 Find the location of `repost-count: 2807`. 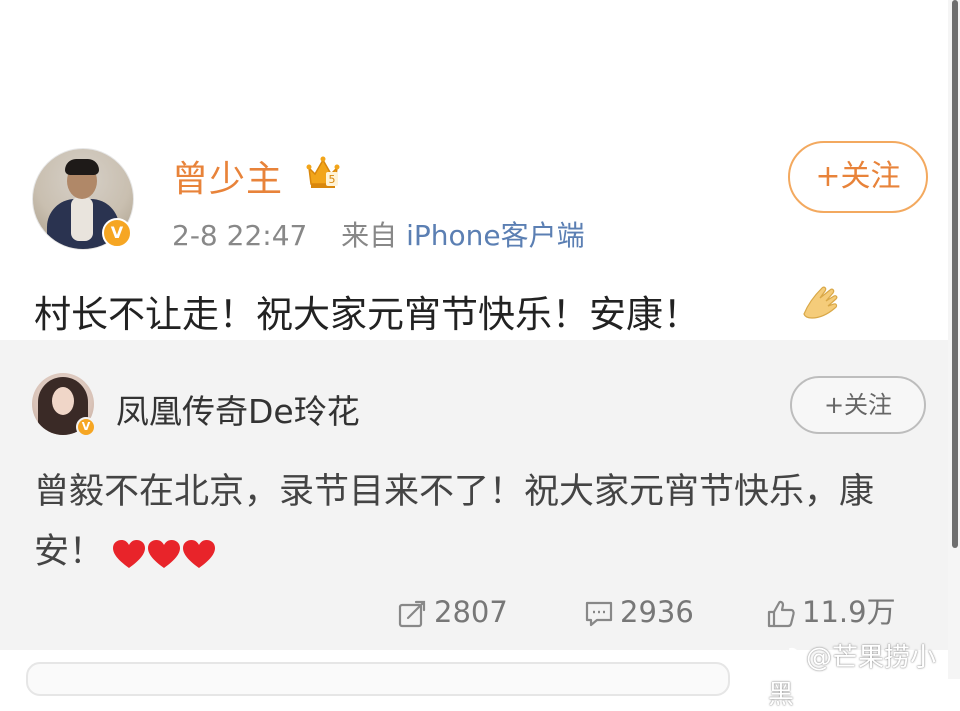

repost-count: 2807 is located at coordinates (471, 612).